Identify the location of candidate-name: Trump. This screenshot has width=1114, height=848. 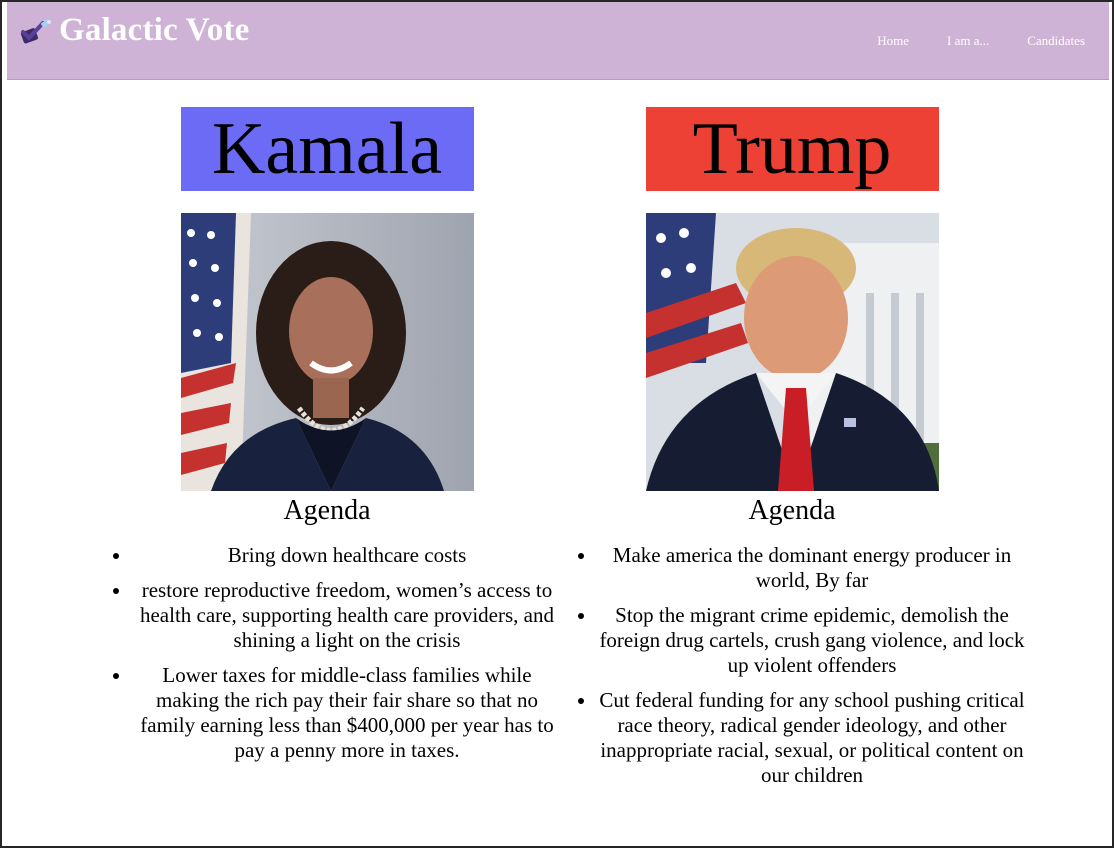
(792, 149).